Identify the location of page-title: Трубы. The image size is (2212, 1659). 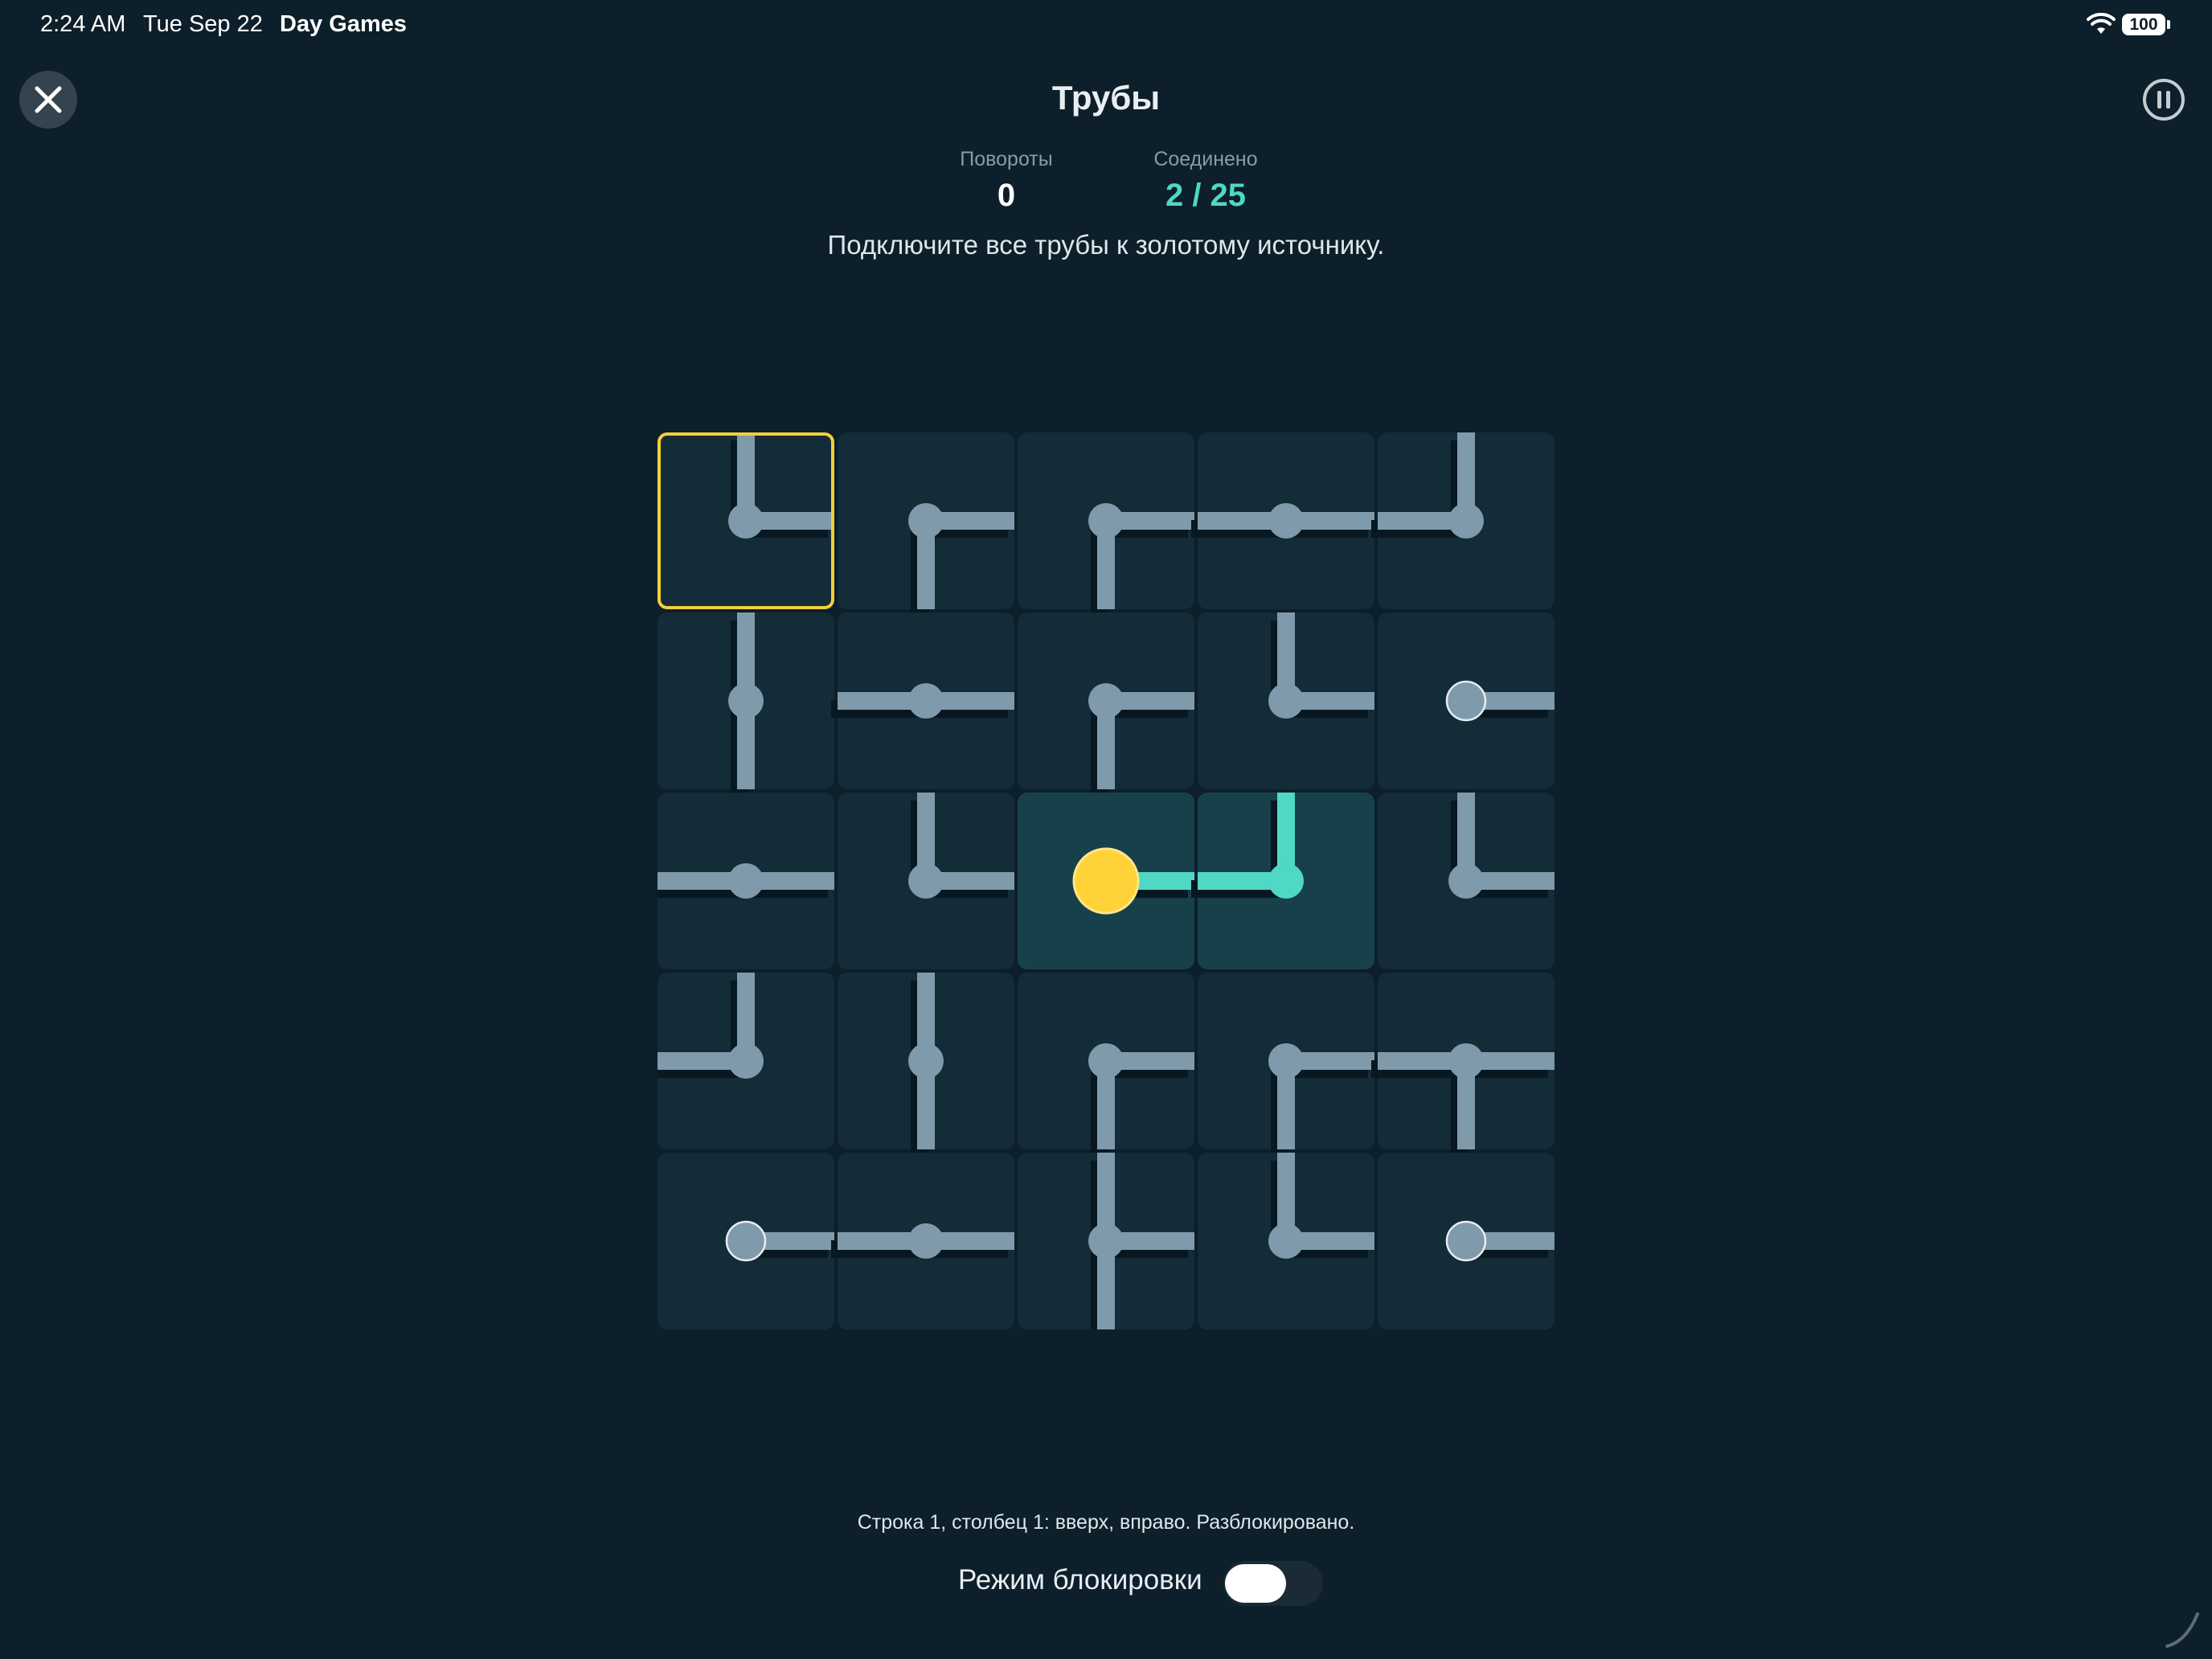
(1106, 98).